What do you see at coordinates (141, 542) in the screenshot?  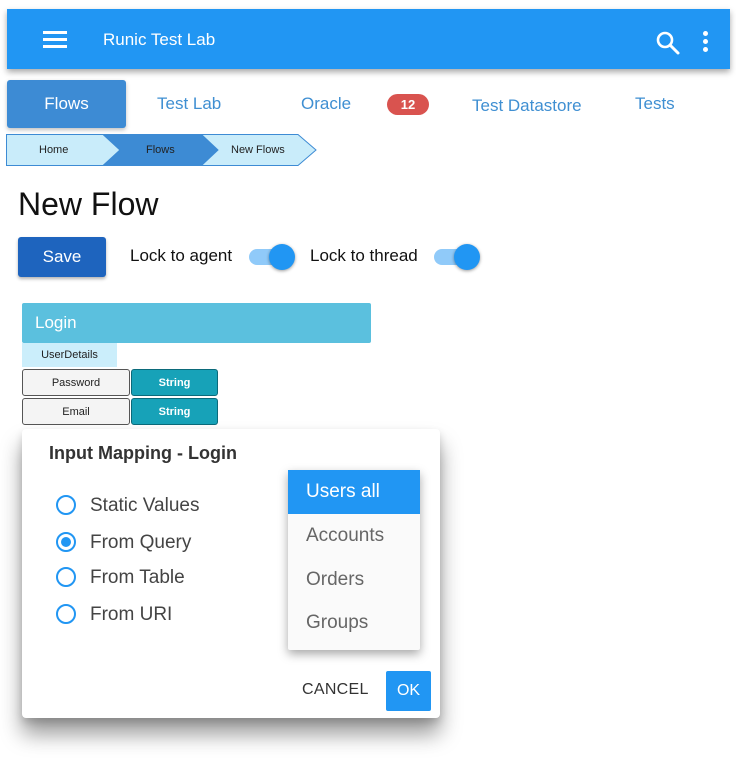 I see `option-label: From Query` at bounding box center [141, 542].